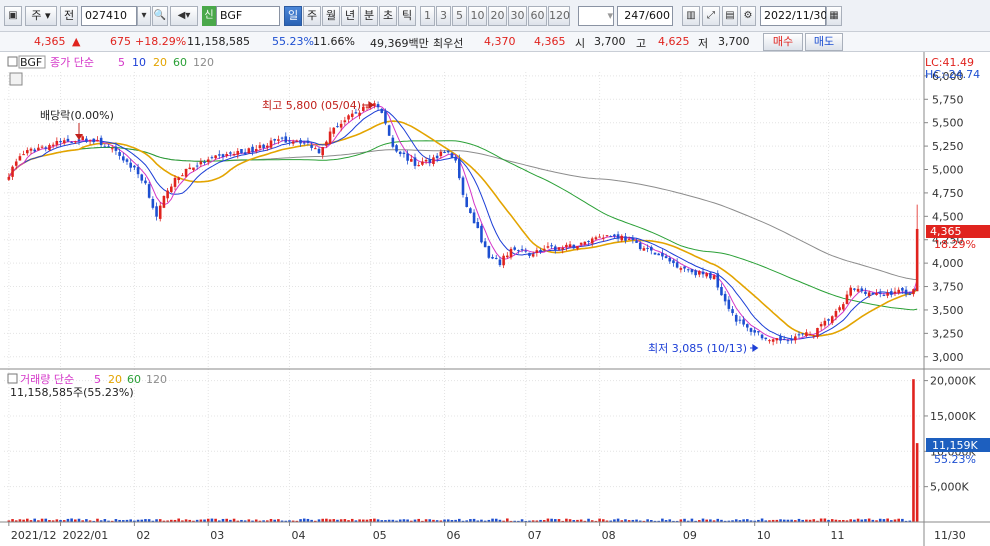 This screenshot has width=990, height=546. I want to click on collapse-icon, so click(16, 79).